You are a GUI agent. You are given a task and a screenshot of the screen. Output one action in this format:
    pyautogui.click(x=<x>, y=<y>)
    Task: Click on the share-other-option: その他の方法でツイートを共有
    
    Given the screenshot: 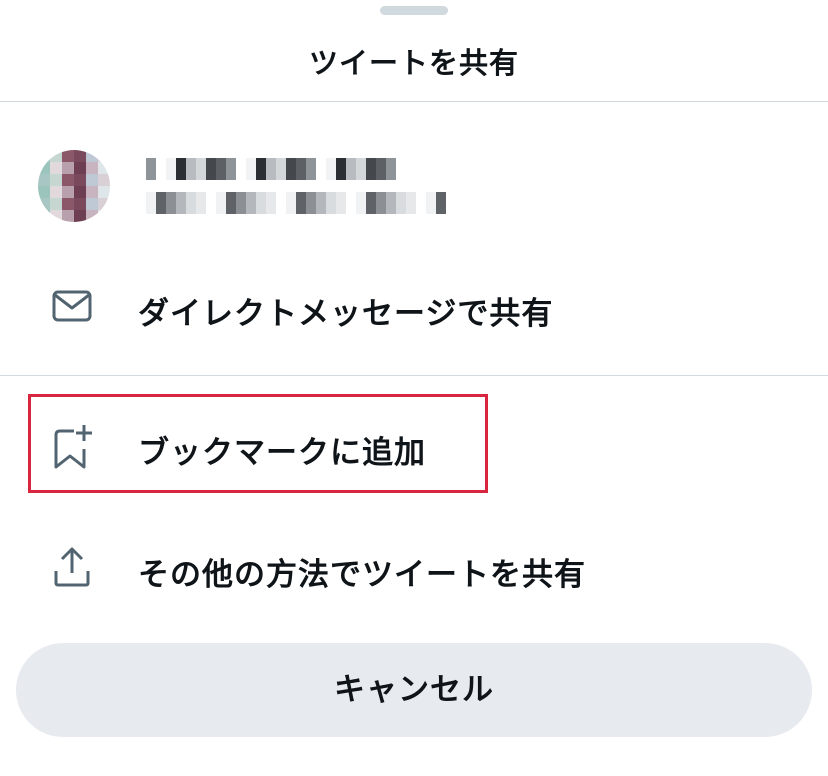 What is the action you would take?
    pyautogui.click(x=414, y=567)
    